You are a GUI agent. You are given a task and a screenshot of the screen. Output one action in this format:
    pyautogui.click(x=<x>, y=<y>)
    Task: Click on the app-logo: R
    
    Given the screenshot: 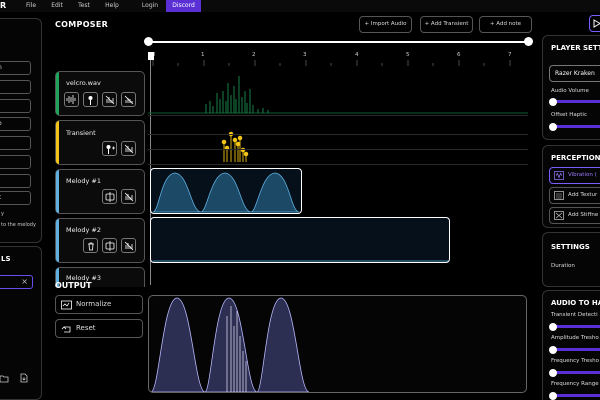 What is the action you would take?
    pyautogui.click(x=3, y=5)
    